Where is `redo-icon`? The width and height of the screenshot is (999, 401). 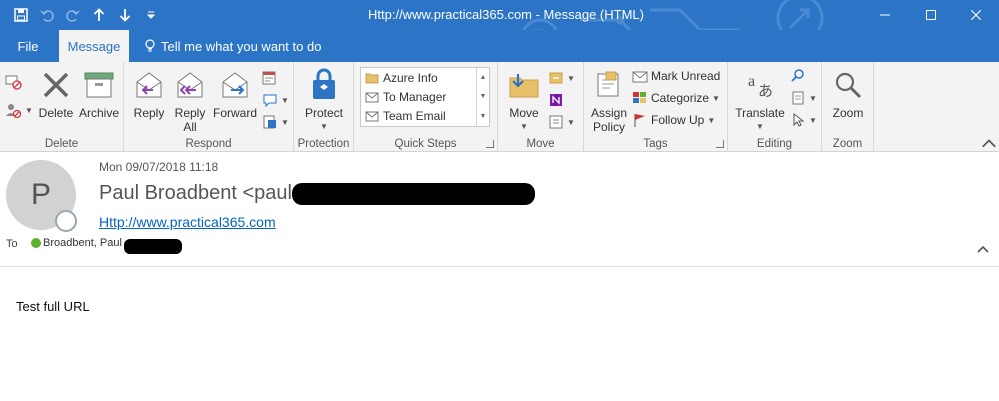 redo-icon is located at coordinates (73, 16).